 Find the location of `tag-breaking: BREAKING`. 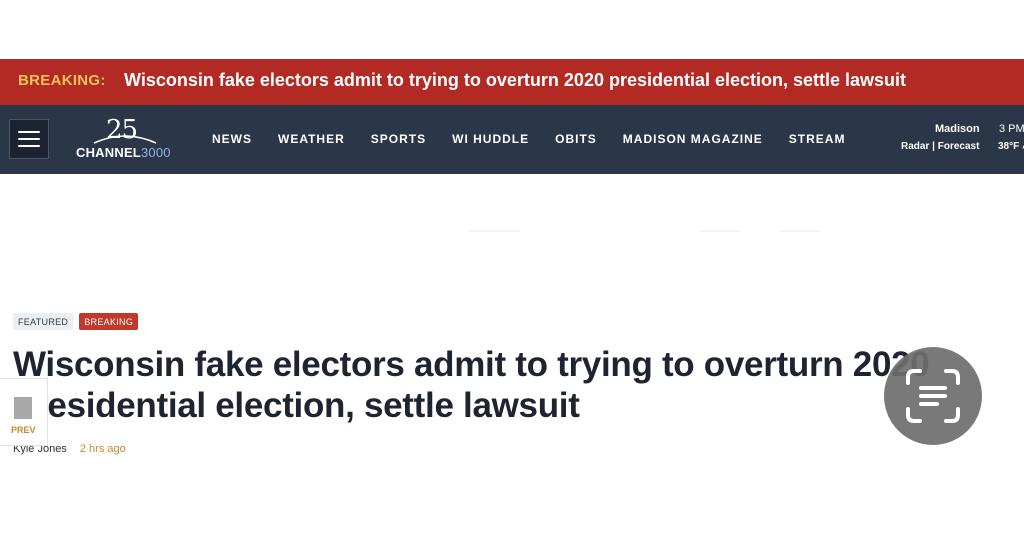

tag-breaking: BREAKING is located at coordinates (109, 321).